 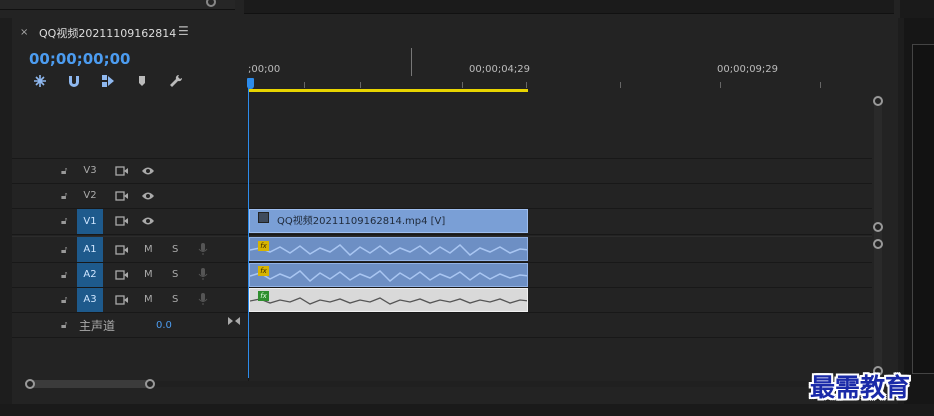 What do you see at coordinates (411, 62) in the screenshot?
I see `ruler-major-mark` at bounding box center [411, 62].